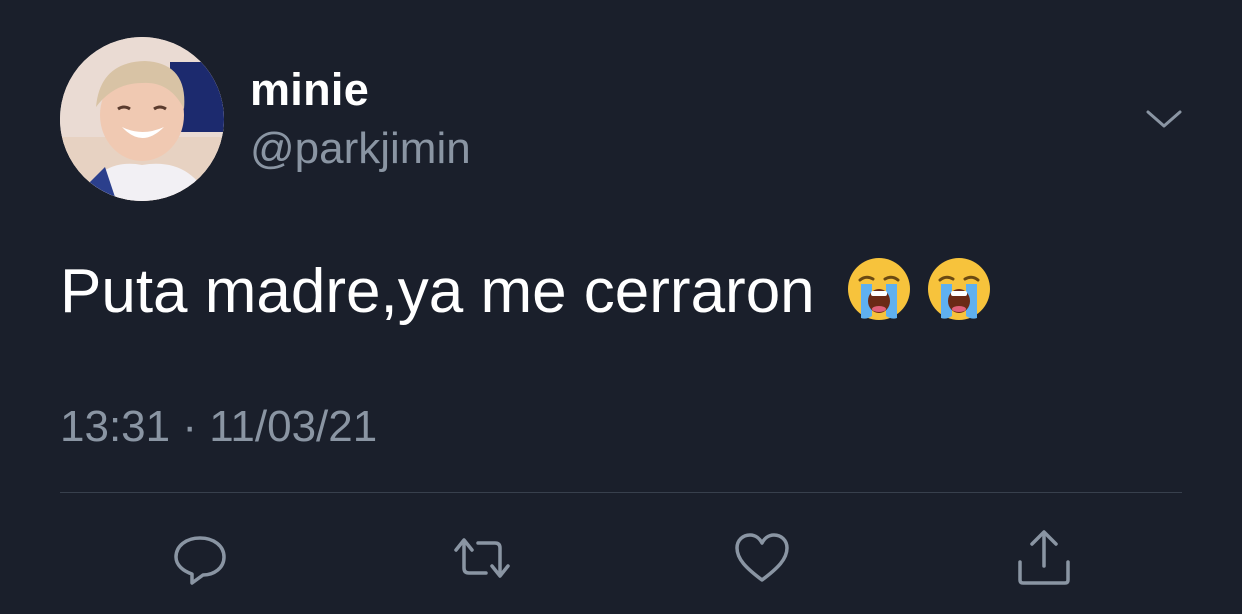 The width and height of the screenshot is (1242, 614). I want to click on tweet-timestamp: 13:31 · 11/03/21, so click(218, 427).